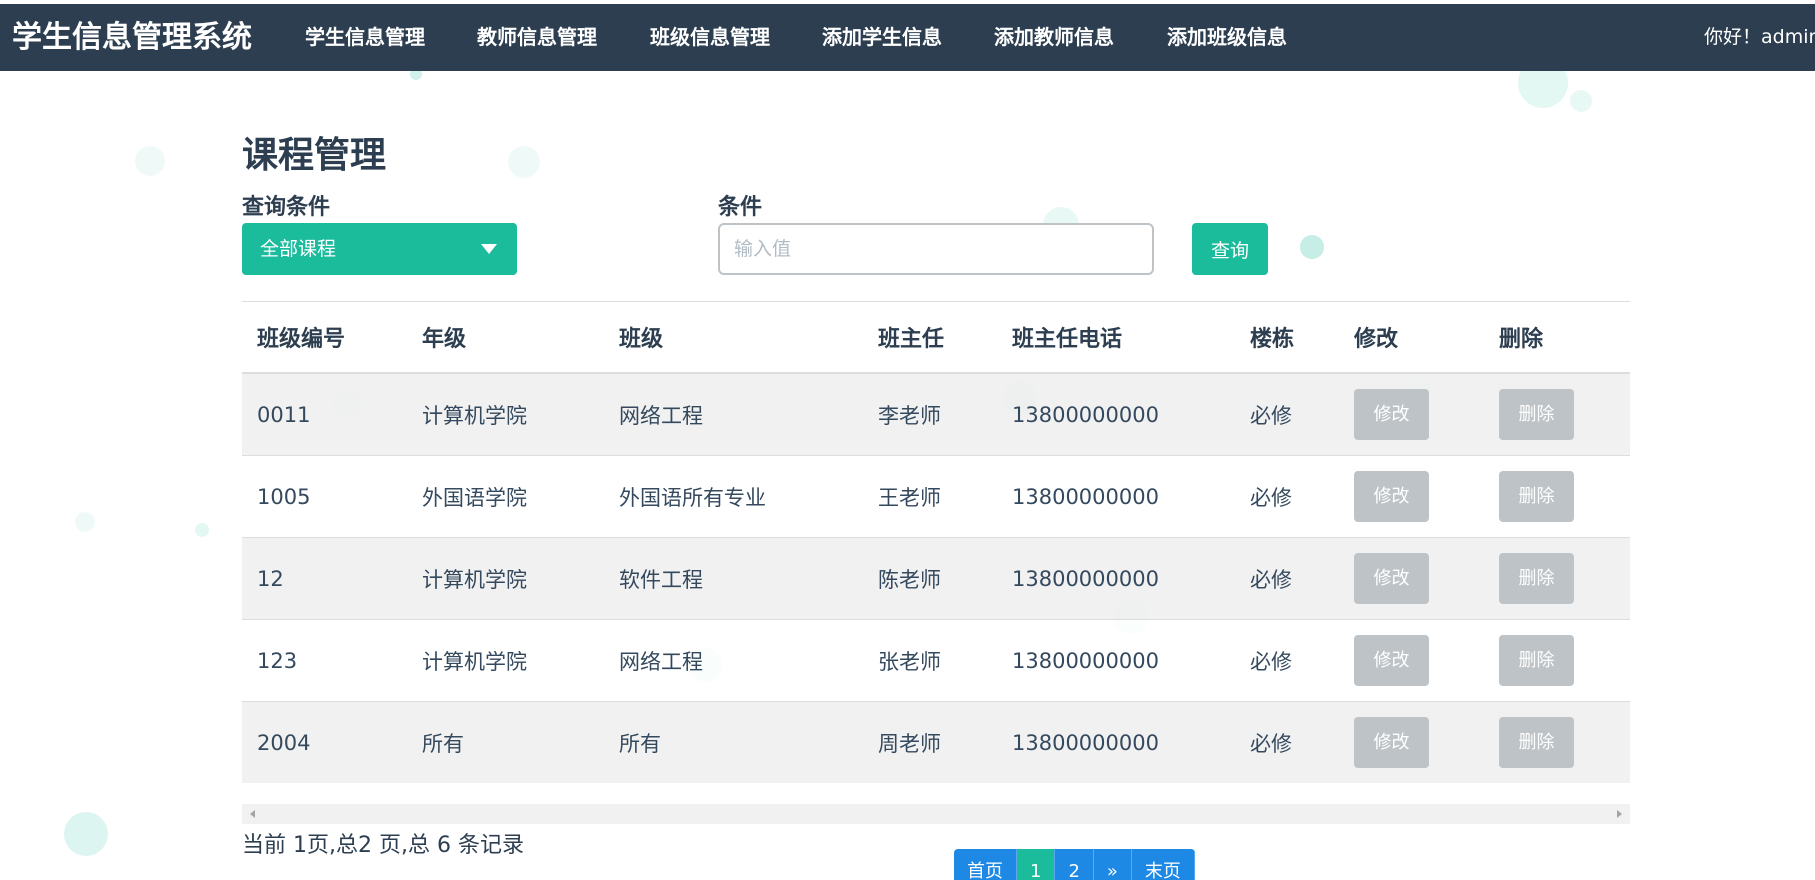 The image size is (1815, 880). I want to click on pagination: 首页 1 2 » 末页, so click(1074, 864).